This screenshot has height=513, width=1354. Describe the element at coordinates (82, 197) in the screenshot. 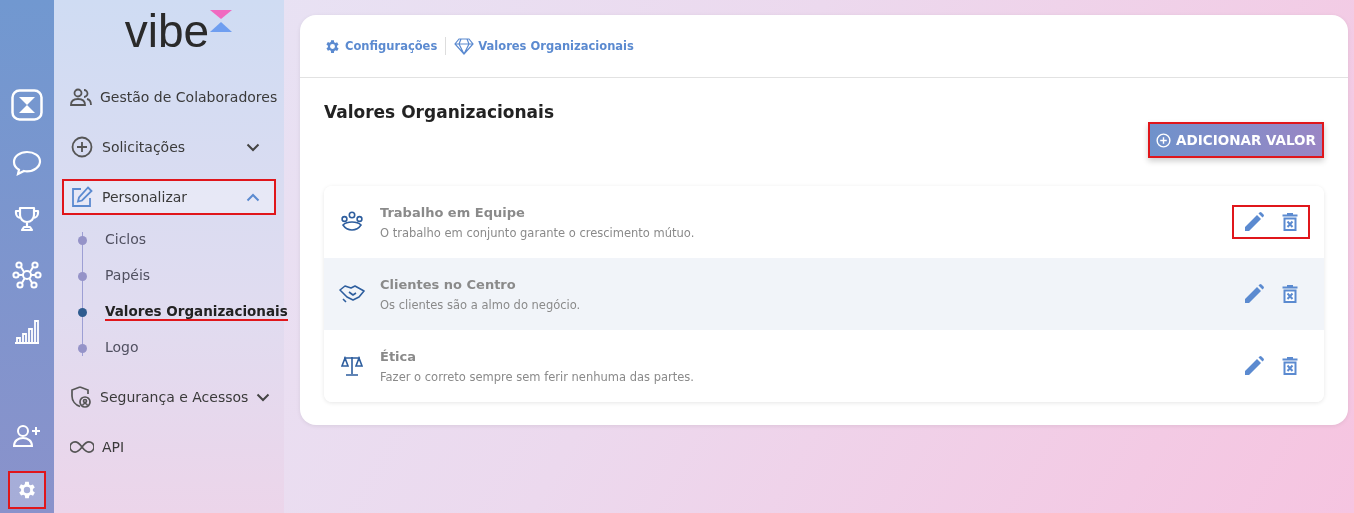

I see `edit-square-icon` at that location.